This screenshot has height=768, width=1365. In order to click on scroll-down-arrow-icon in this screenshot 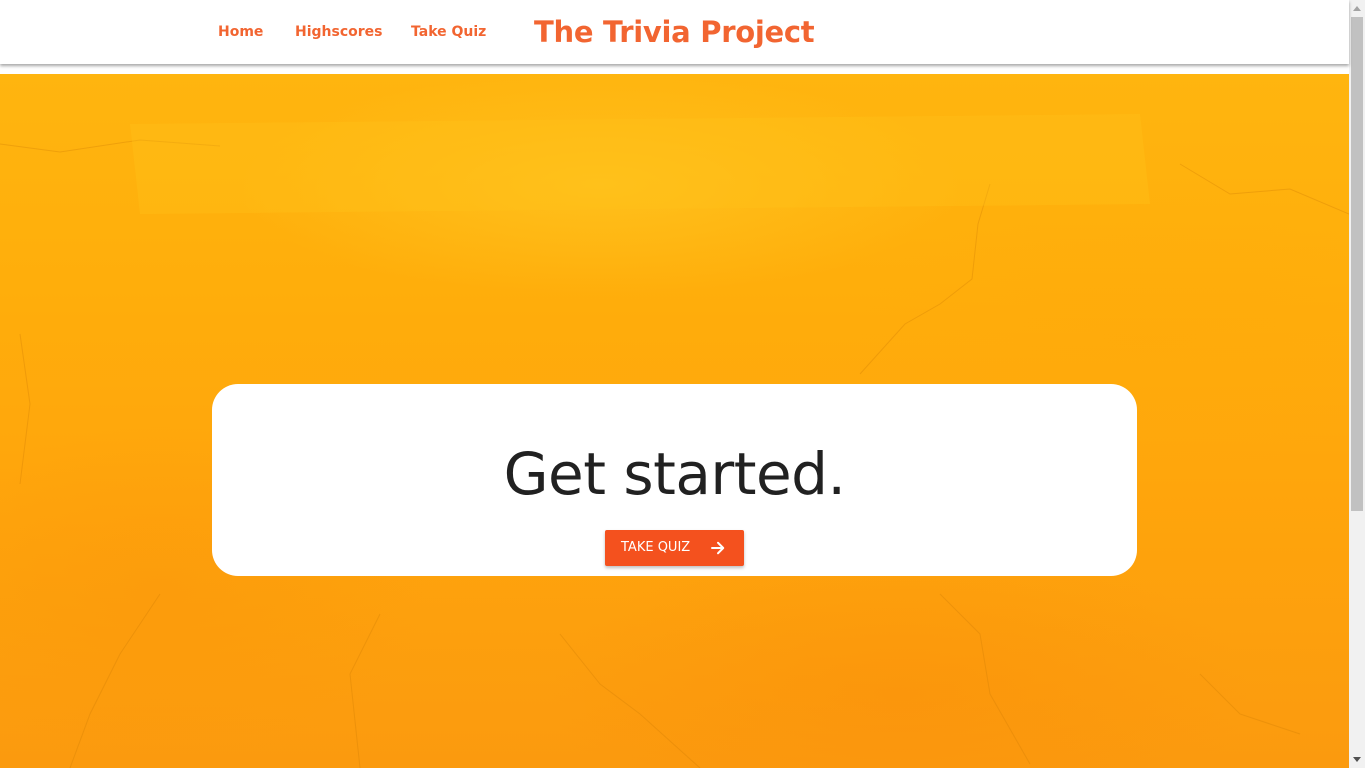, I will do `click(1357, 759)`.